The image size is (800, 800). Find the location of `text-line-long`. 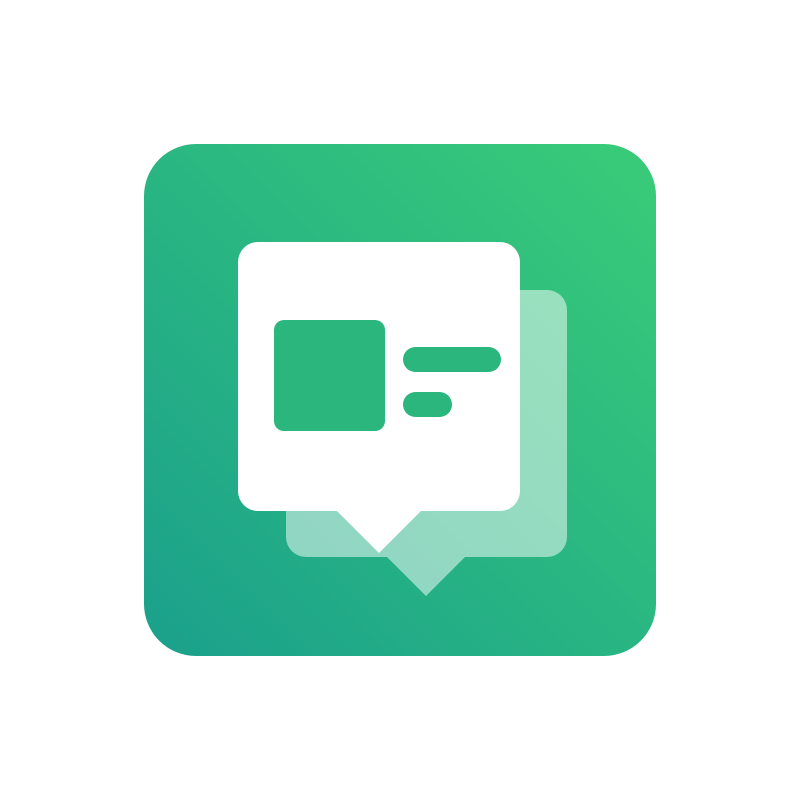

text-line-long is located at coordinates (452, 359).